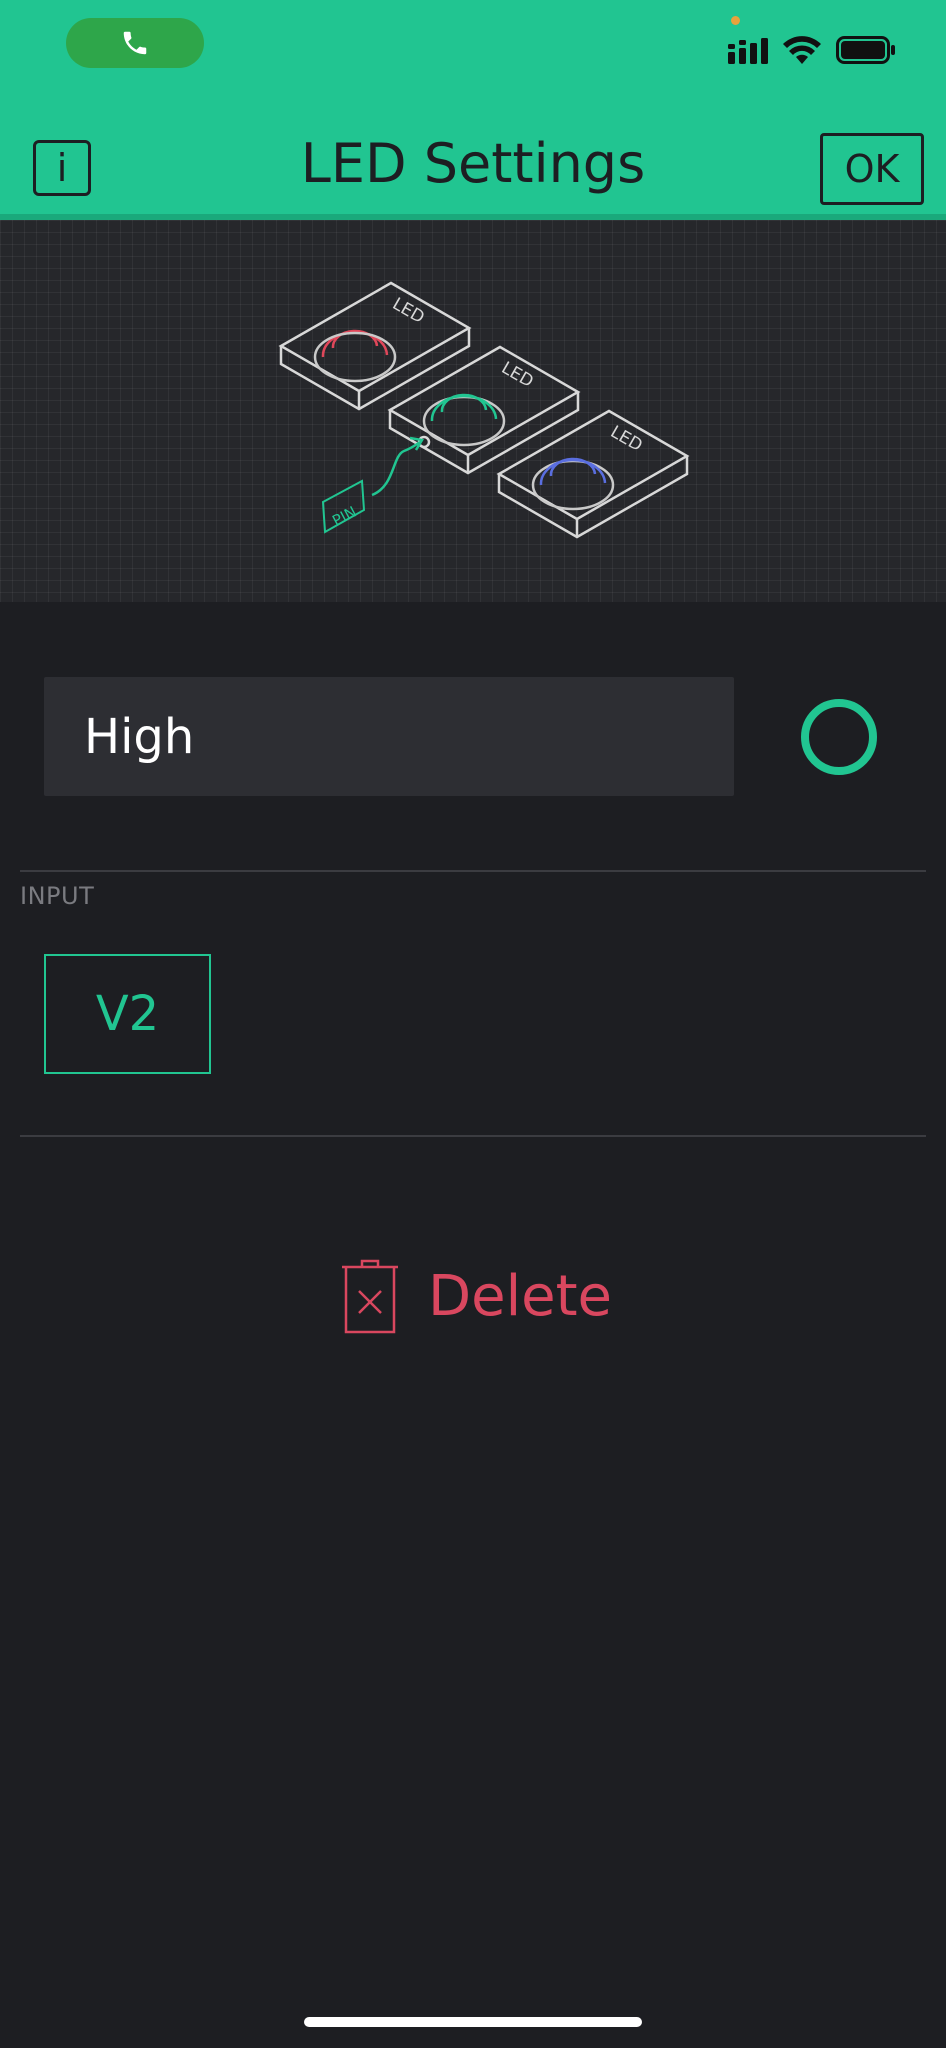 The image size is (946, 2048). What do you see at coordinates (375, 346) in the screenshot?
I see `led-red-module` at bounding box center [375, 346].